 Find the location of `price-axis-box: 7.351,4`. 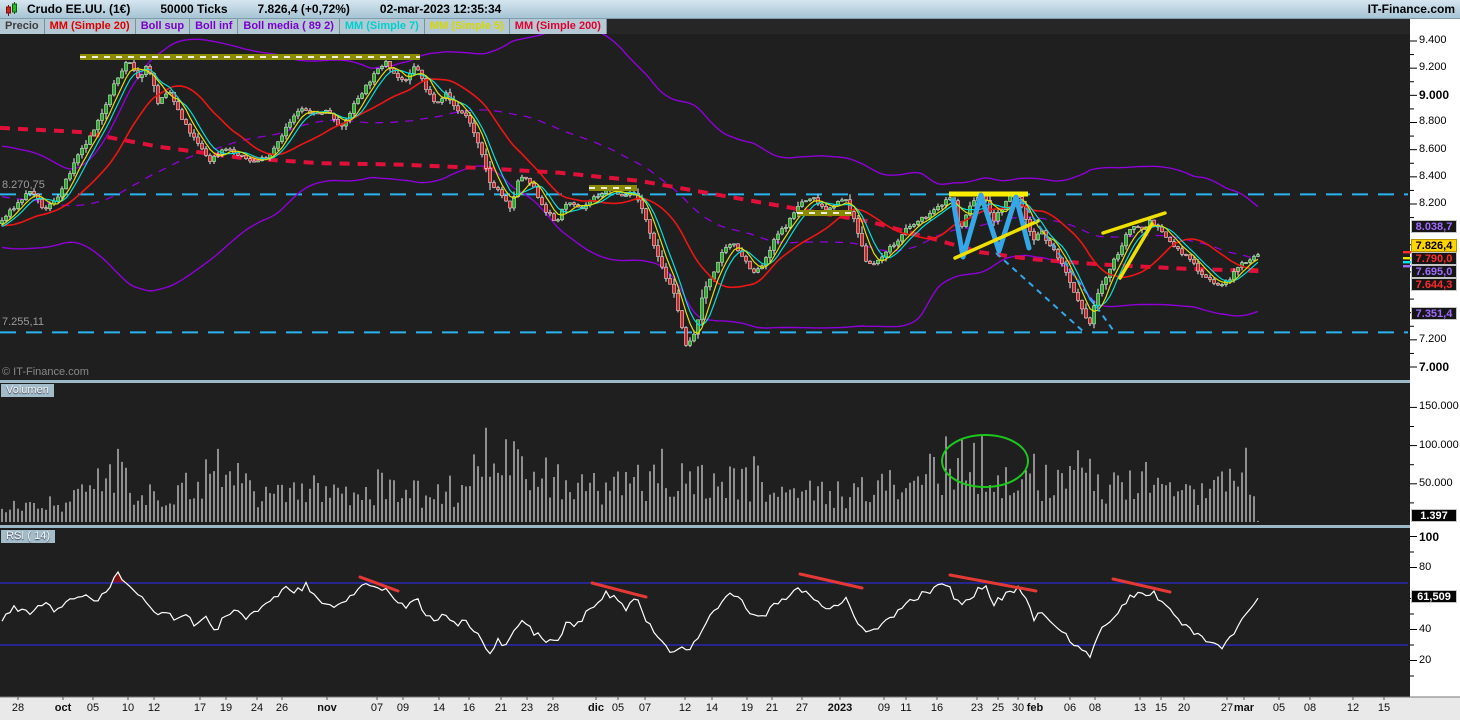

price-axis-box: 7.351,4 is located at coordinates (1434, 313).